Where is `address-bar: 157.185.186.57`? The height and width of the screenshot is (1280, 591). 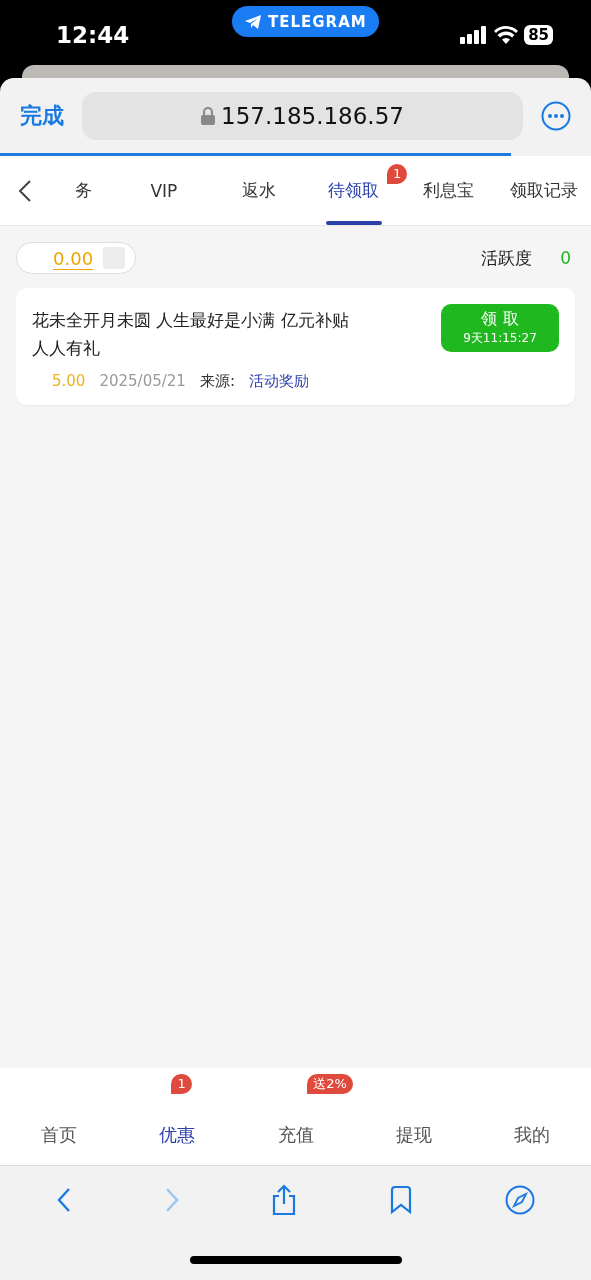 address-bar: 157.185.186.57 is located at coordinates (302, 115).